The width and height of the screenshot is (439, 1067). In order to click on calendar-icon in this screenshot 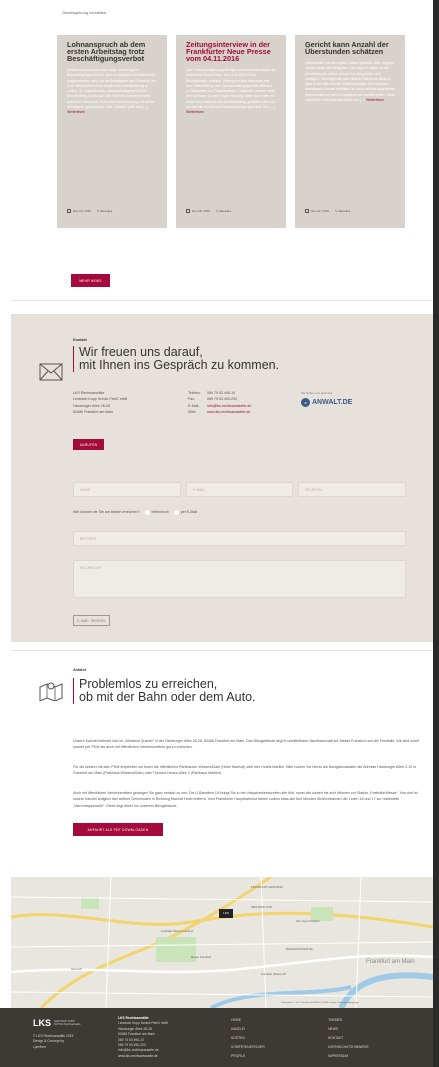, I will do `click(188, 211)`.